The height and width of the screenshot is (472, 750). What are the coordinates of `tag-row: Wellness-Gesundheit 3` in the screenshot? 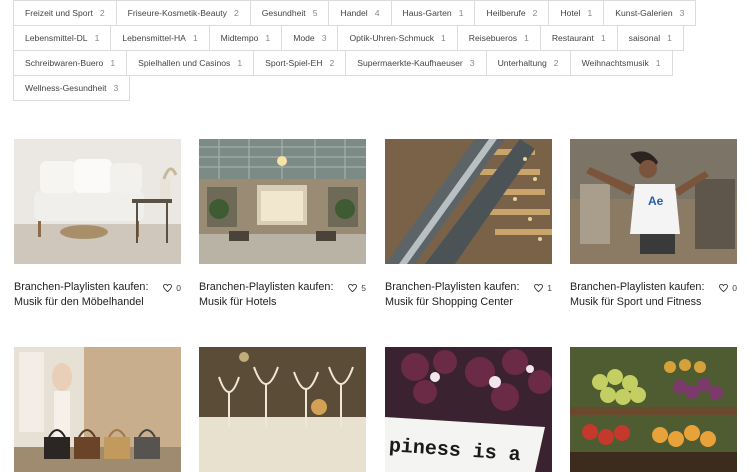 It's located at (72, 88).